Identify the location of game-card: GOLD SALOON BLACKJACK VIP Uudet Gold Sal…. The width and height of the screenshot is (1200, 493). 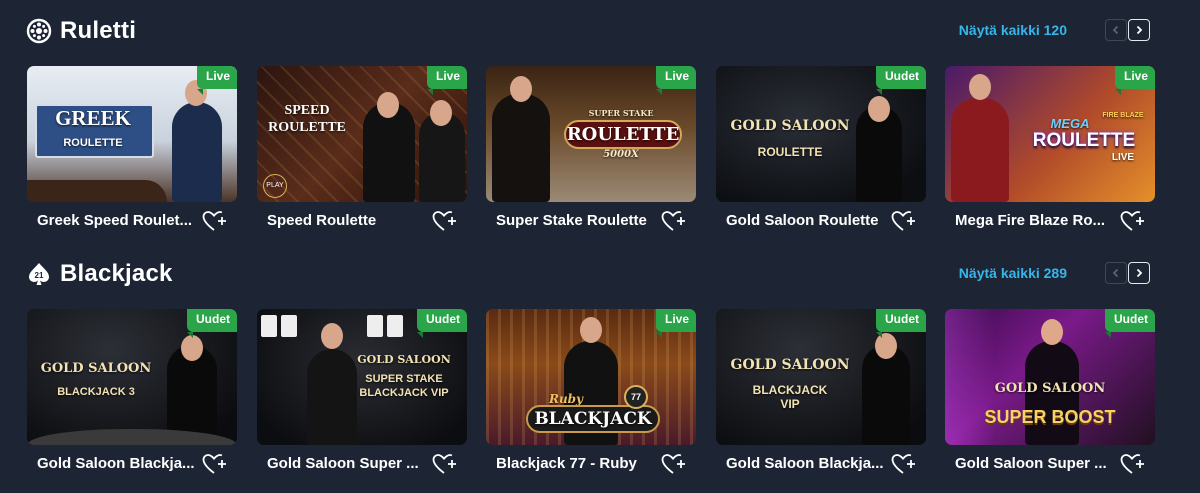
(821, 396).